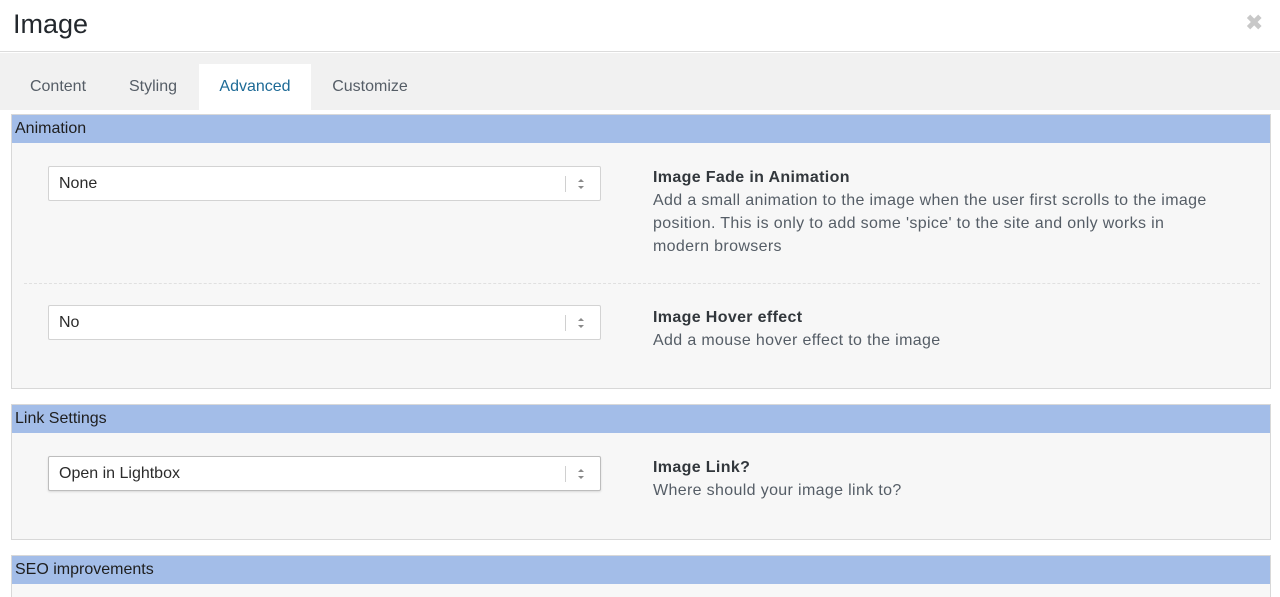 This screenshot has width=1280, height=597. What do you see at coordinates (255, 87) in the screenshot?
I see `tab-advanced: Advanced` at bounding box center [255, 87].